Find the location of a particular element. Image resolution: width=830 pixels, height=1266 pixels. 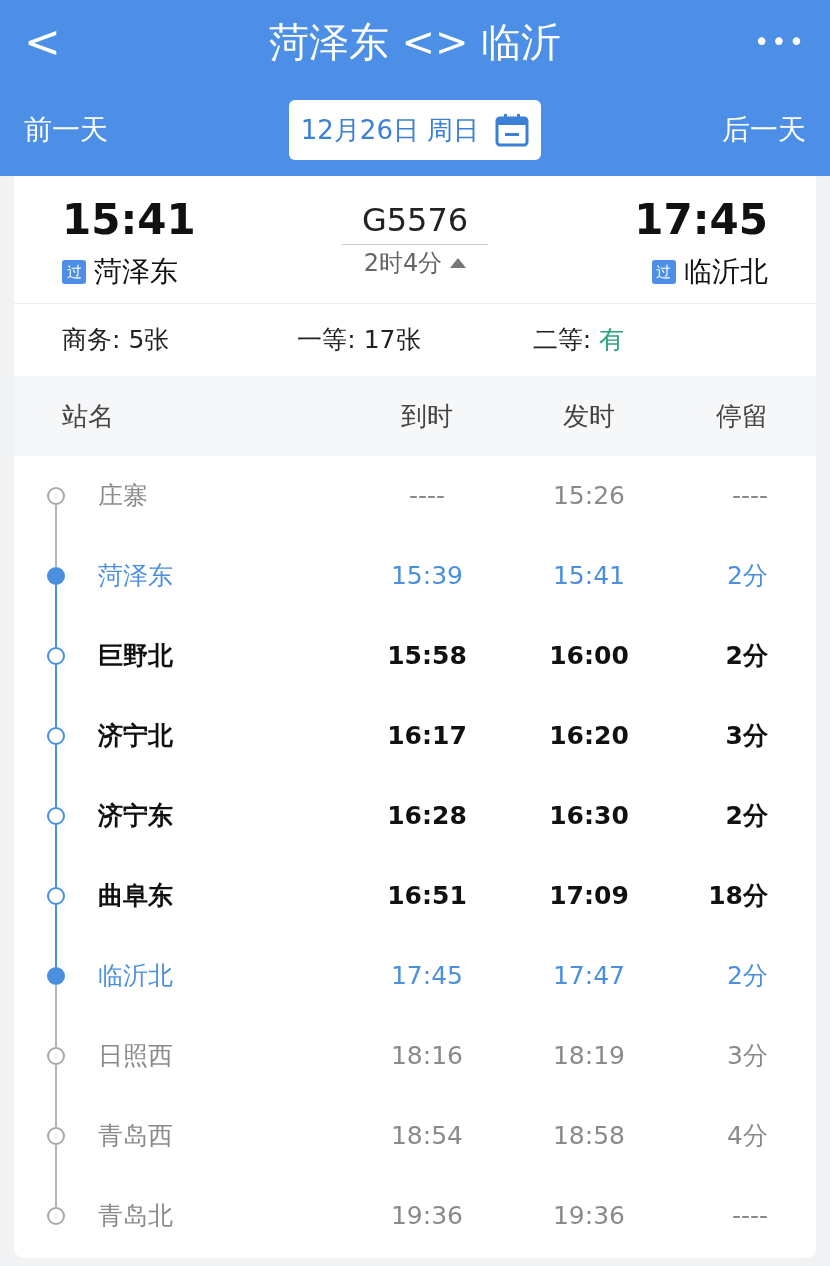

train-number: G5576 is located at coordinates (415, 220).